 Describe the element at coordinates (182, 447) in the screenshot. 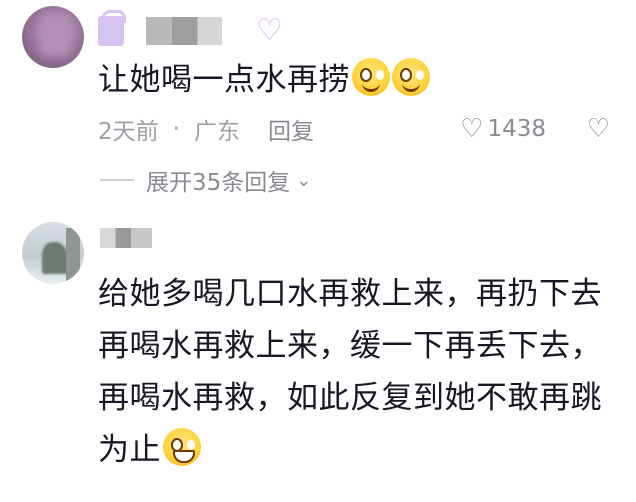

I see `grin-sweat-emoji-icon` at that location.